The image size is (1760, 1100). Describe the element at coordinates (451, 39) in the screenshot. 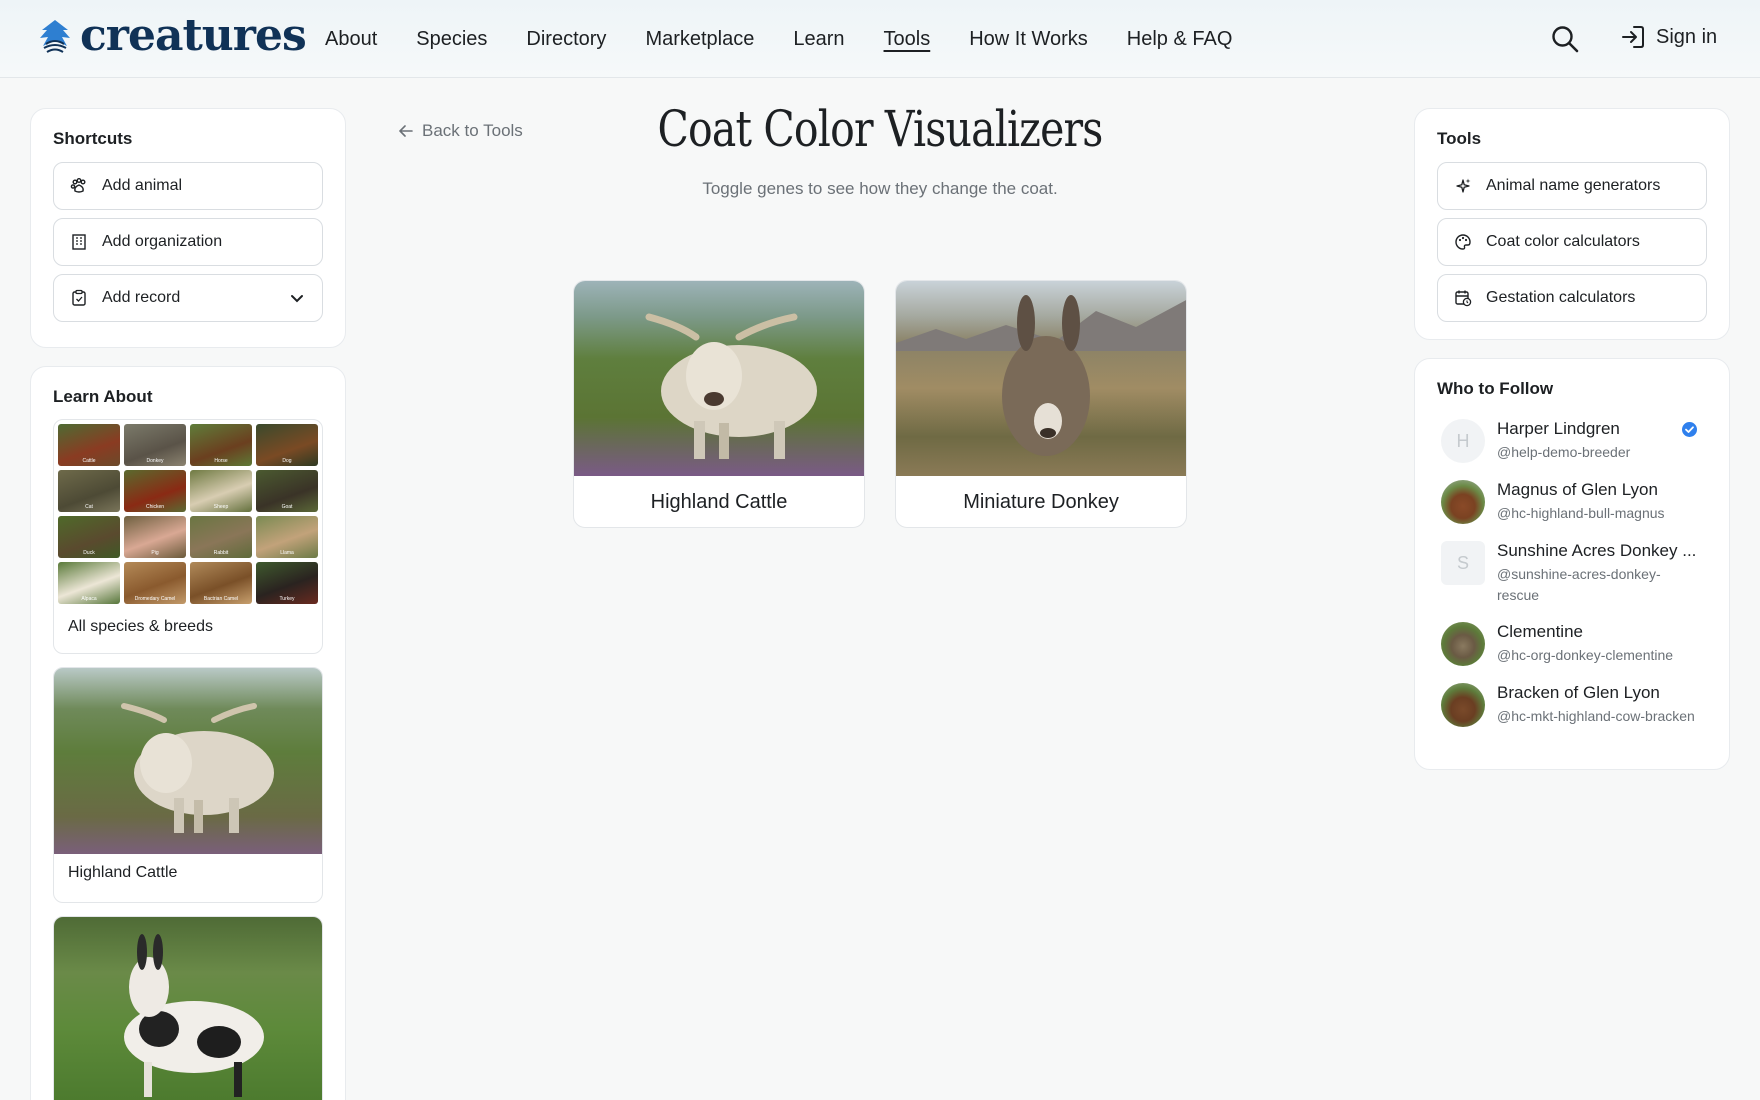

I see `nav-species: Species` at that location.